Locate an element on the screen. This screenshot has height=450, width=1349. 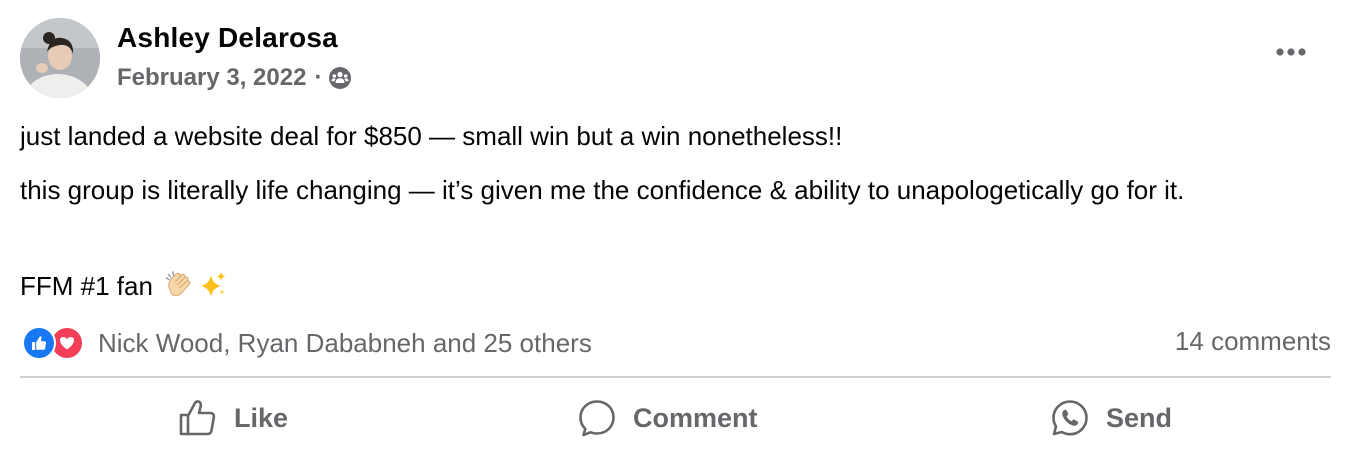
group-icon is located at coordinates (340, 78).